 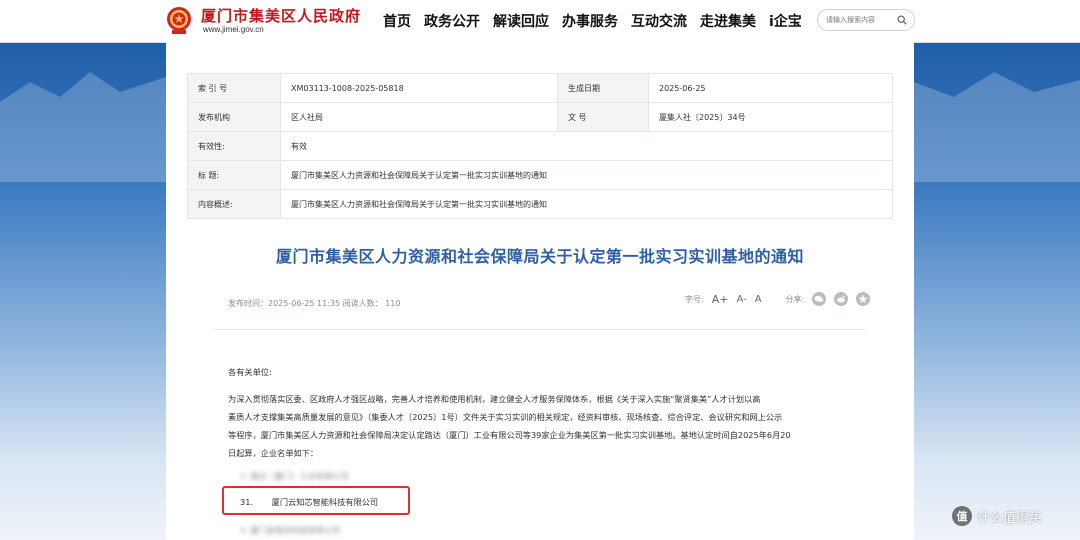 I want to click on watermark-text: 什么值得买, so click(x=1010, y=518).